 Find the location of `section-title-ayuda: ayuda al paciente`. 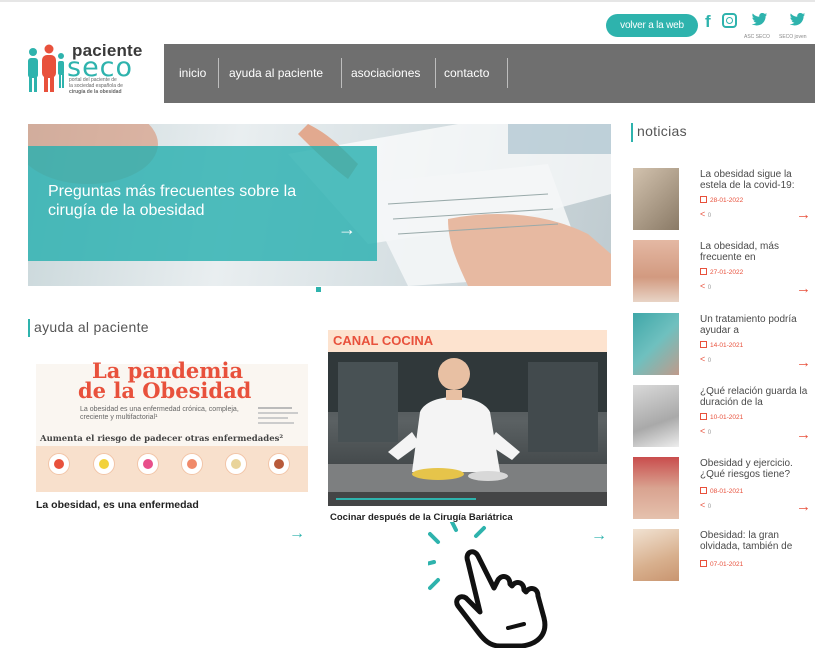

section-title-ayuda: ayuda al paciente is located at coordinates (91, 327).